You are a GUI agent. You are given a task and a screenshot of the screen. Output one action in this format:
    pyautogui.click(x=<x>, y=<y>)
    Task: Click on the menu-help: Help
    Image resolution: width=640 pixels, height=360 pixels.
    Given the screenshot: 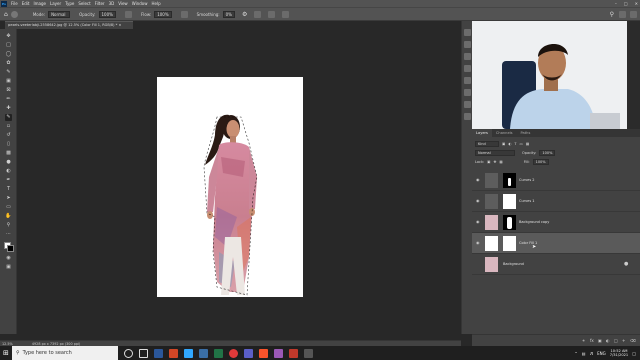 What is the action you would take?
    pyautogui.click(x=155, y=3)
    